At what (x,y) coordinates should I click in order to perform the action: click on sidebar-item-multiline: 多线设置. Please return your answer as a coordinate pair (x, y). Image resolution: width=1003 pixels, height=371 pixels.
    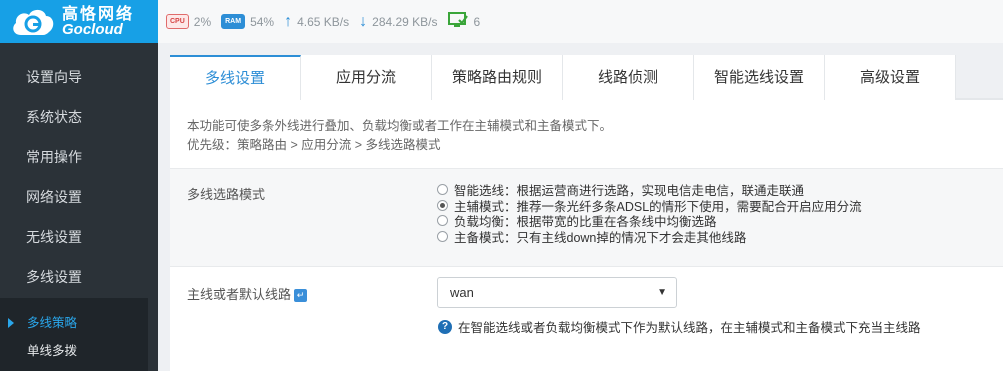
    Looking at the image, I should click on (79, 277).